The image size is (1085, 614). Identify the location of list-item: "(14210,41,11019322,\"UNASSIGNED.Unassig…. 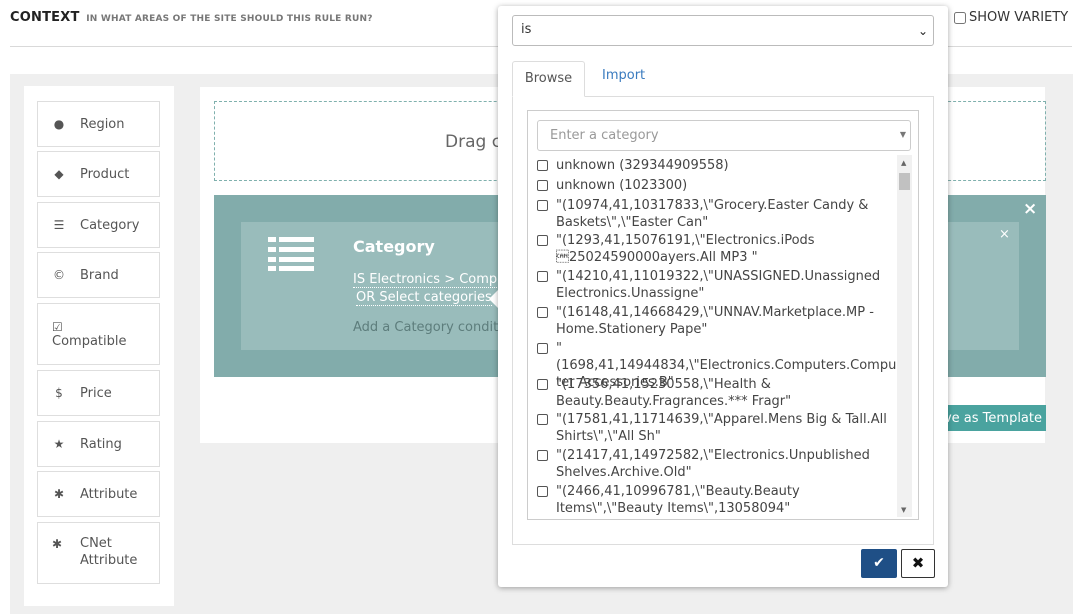
(717, 285).